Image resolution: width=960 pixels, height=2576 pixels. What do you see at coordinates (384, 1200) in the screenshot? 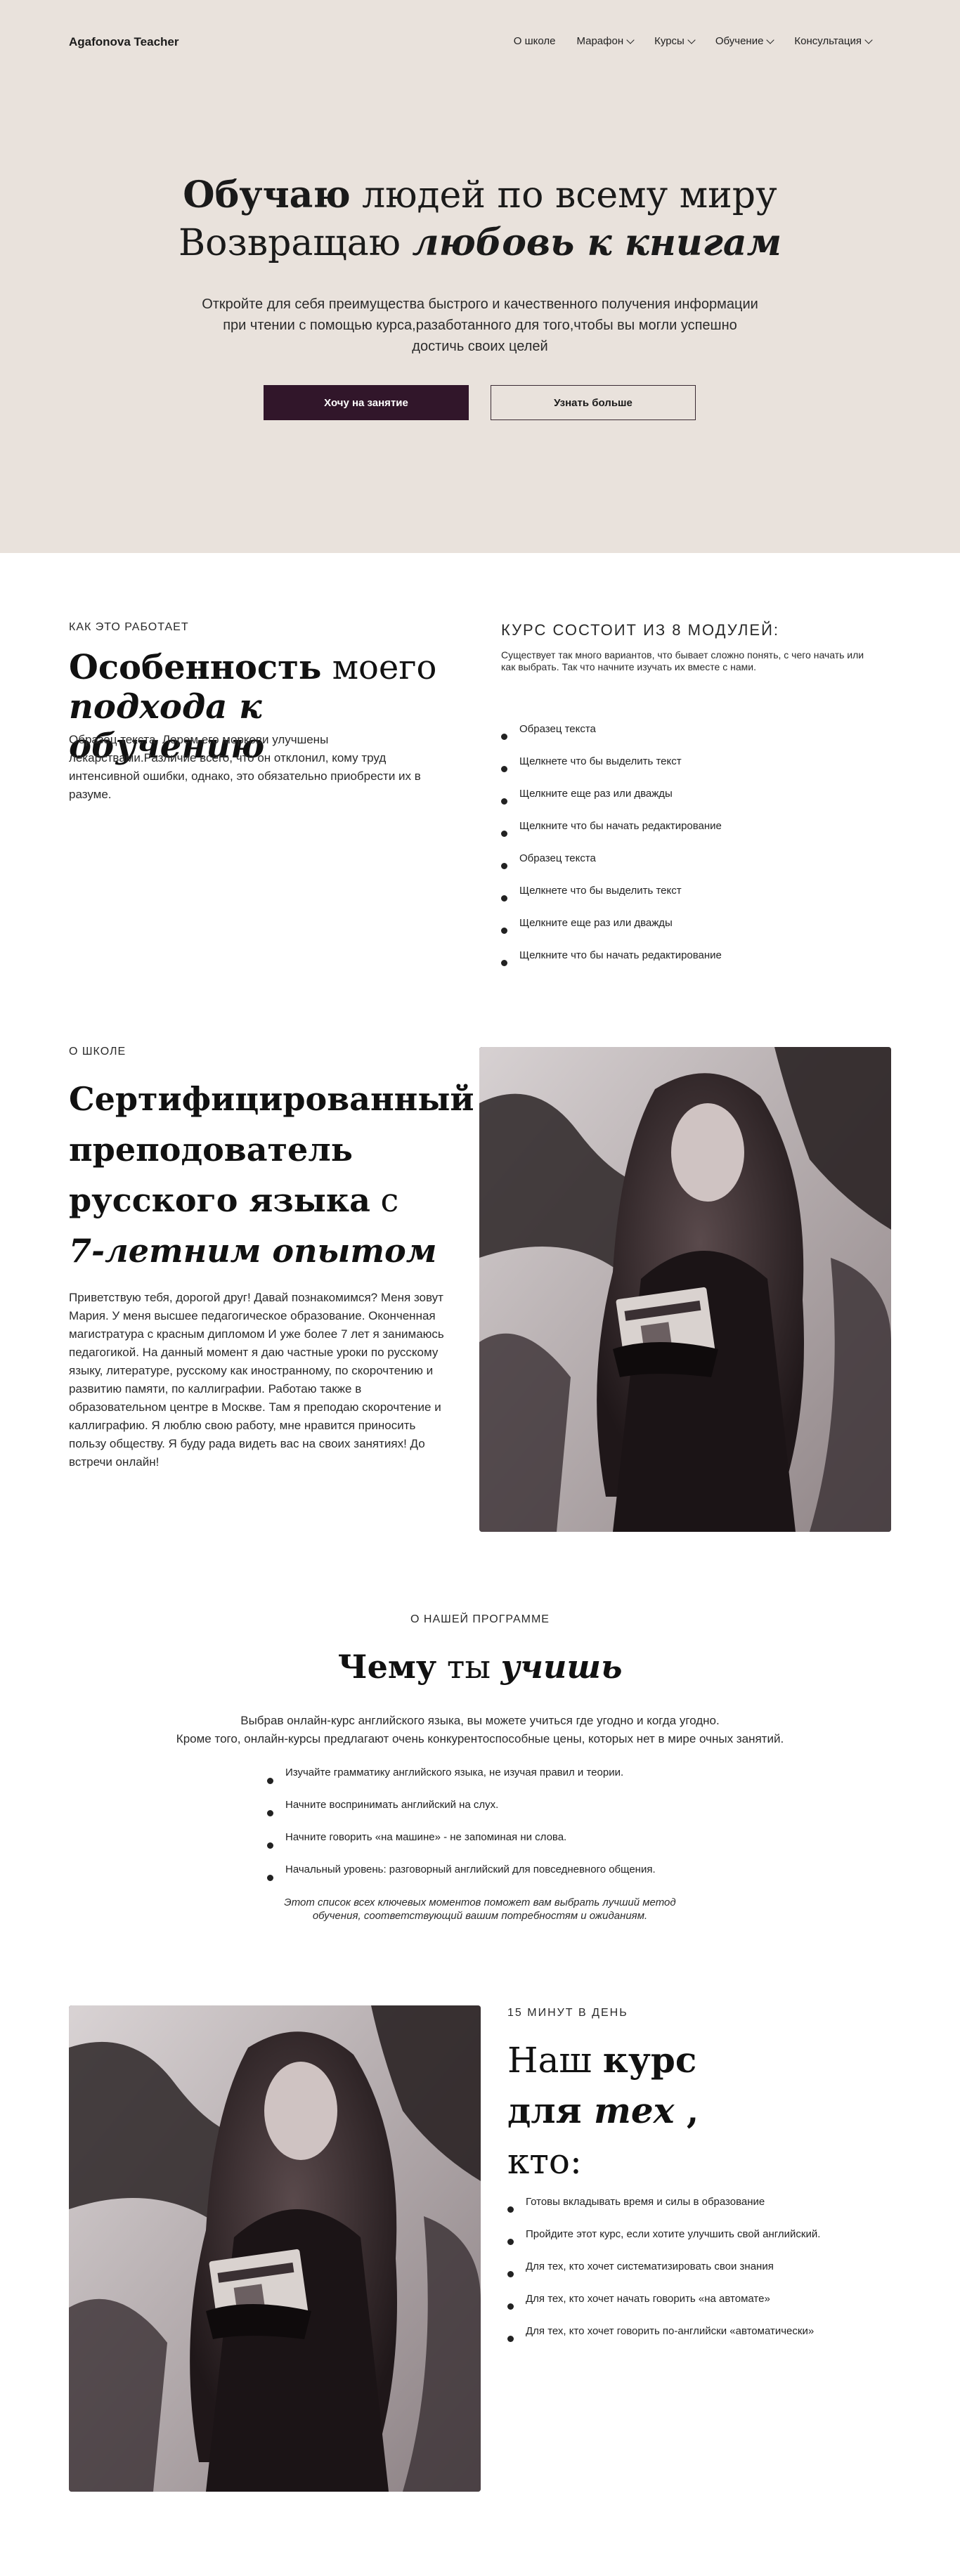
I see `school-title-tail: с` at bounding box center [384, 1200].